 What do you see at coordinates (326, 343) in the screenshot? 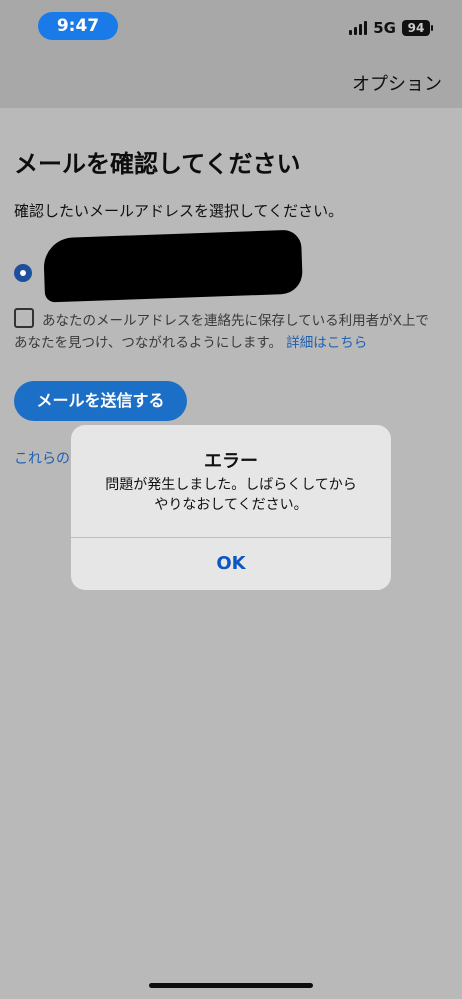
I see `learn-more-link: 詳細はこちら` at bounding box center [326, 343].